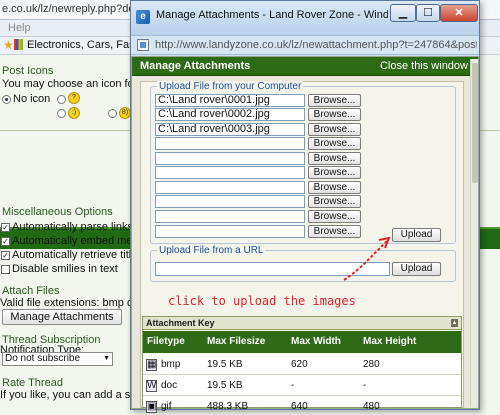 Image resolution: width=500 pixels, height=415 pixels. I want to click on help-menu: Help, so click(19, 28).